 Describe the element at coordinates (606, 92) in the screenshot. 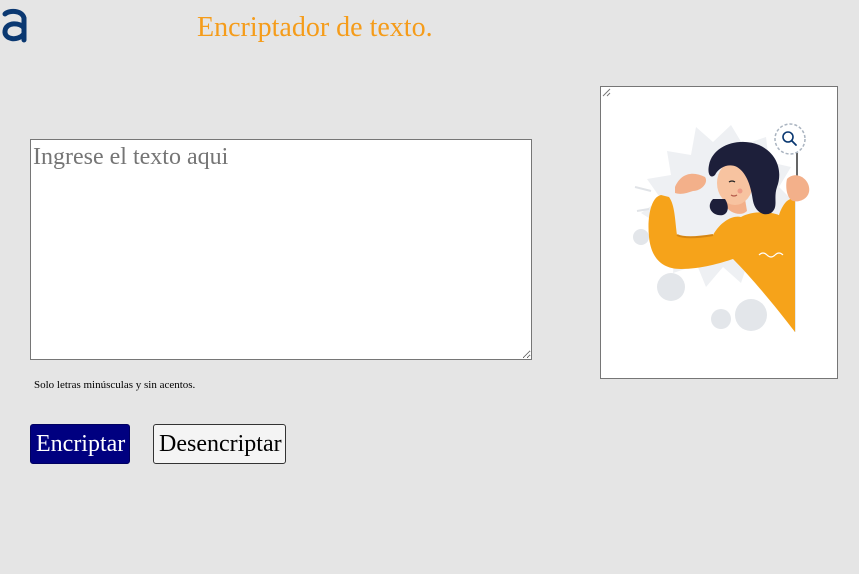

I see `resize-grip-icon` at that location.